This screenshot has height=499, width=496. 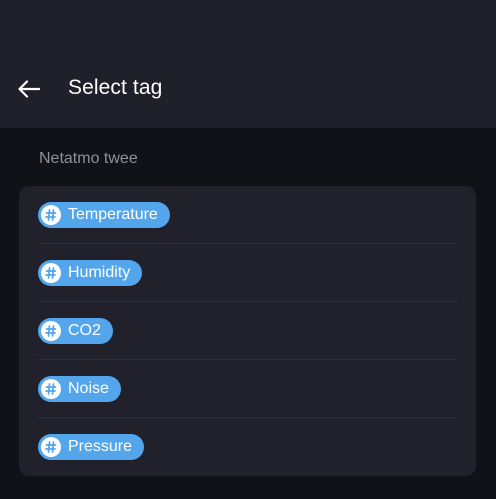 I want to click on tag-chip: Humidity, so click(x=90, y=273).